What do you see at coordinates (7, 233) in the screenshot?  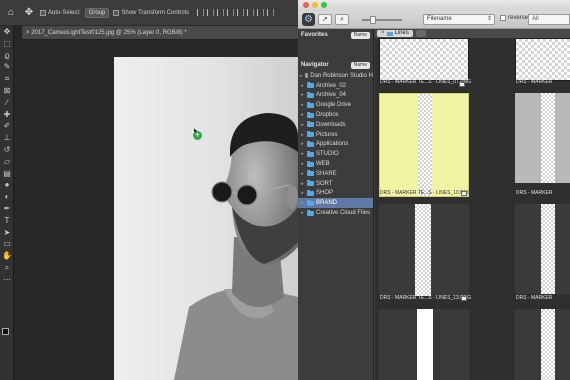 I see `path-select-icon: ➤` at bounding box center [7, 233].